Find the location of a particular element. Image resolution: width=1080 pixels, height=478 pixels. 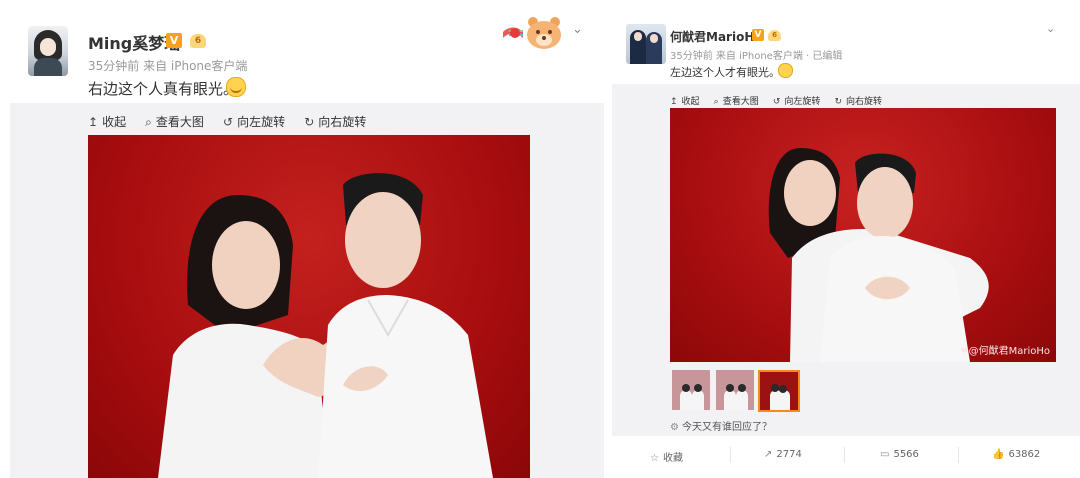

bear-sticker-icon is located at coordinates (532, 33).